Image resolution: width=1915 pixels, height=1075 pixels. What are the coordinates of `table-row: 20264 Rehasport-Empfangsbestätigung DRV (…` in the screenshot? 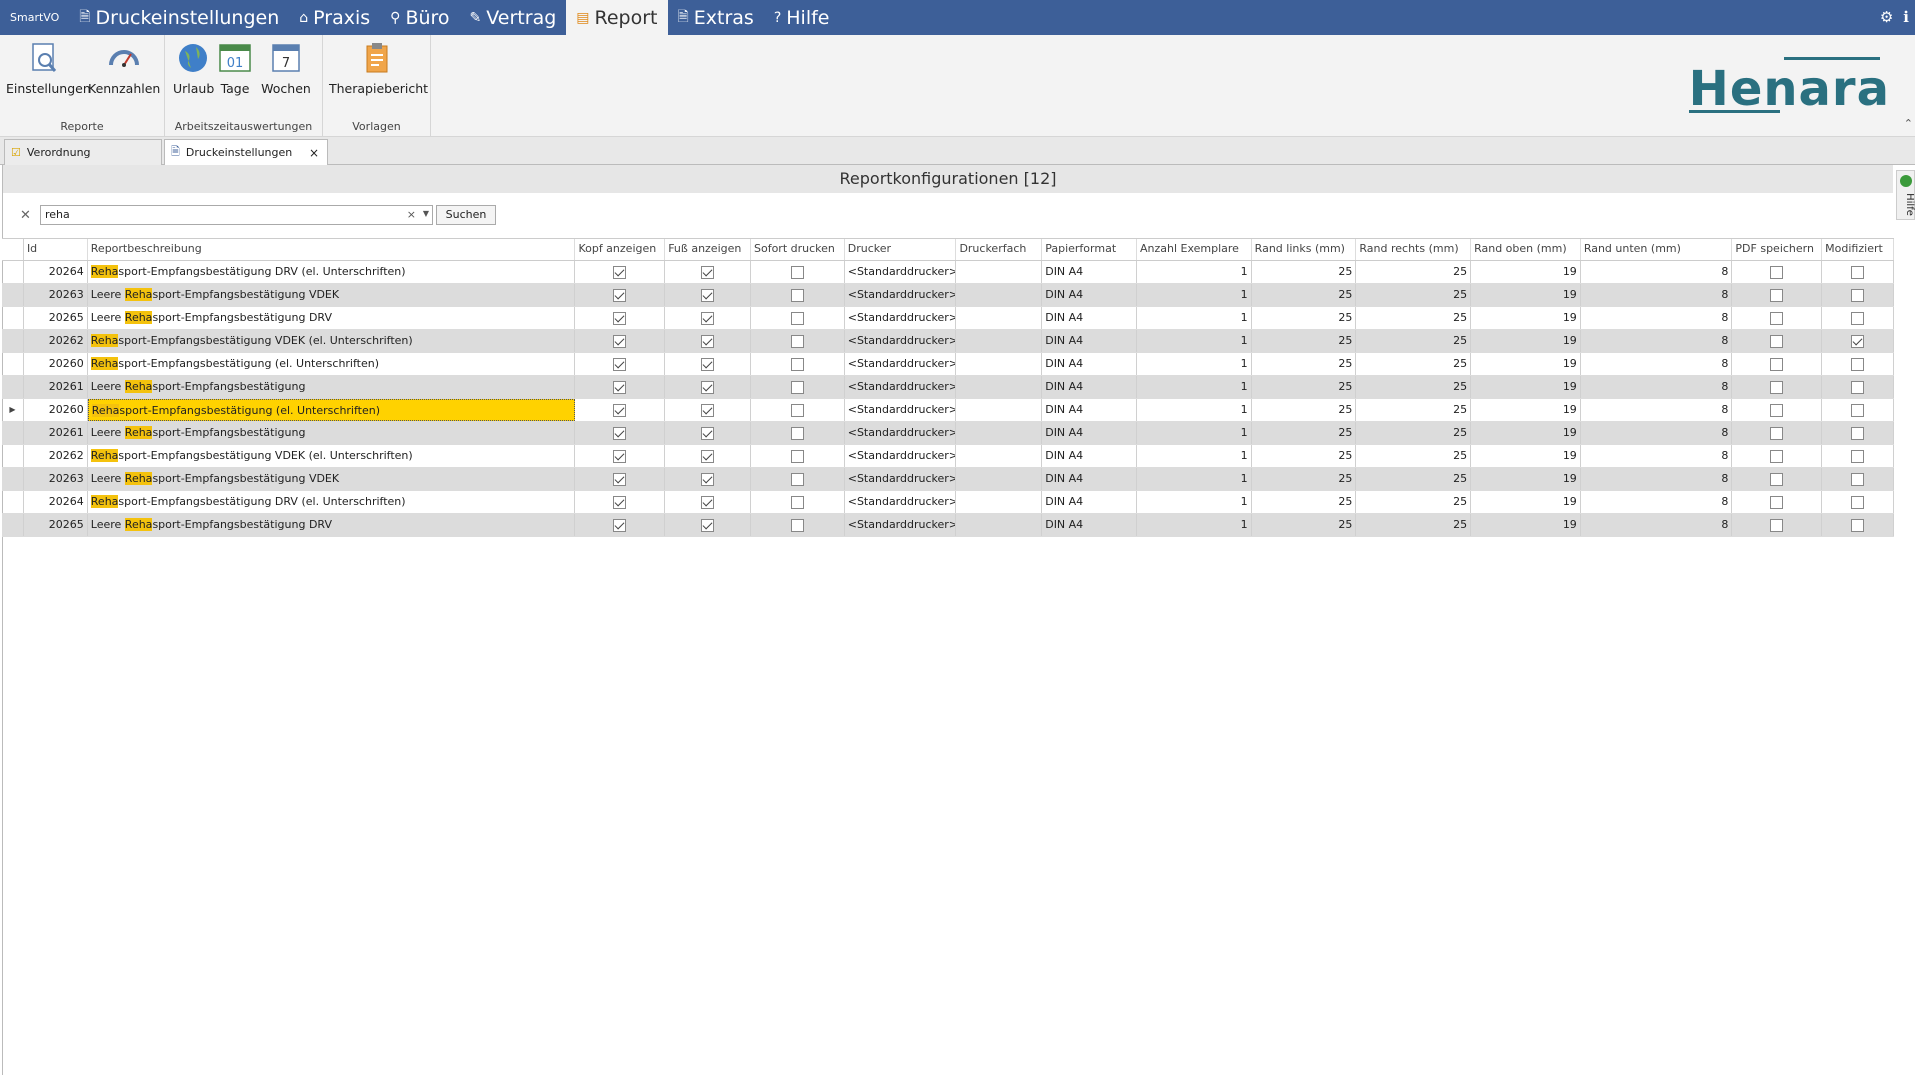 It's located at (948, 272).